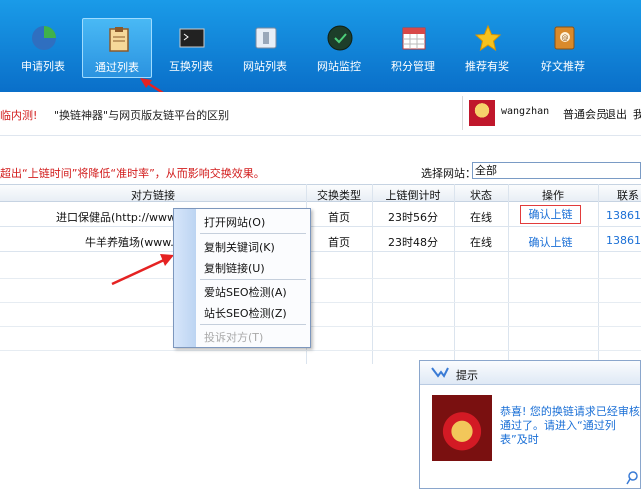 The image size is (641, 489). I want to click on toolbar-item-label: 积分管理, so click(413, 66).